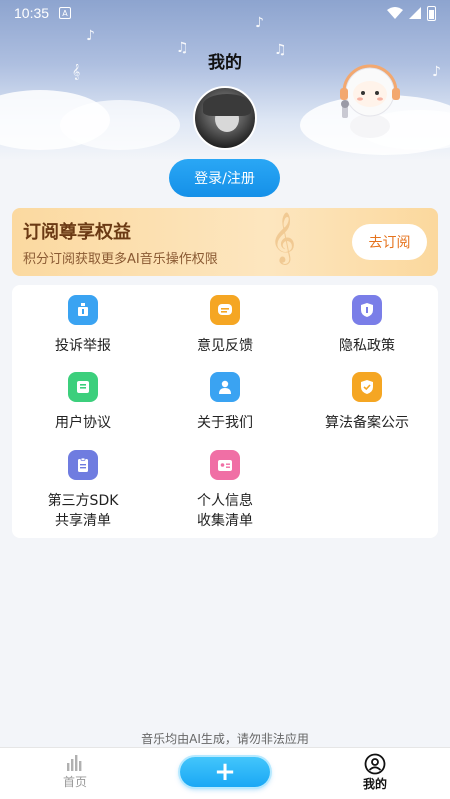 This screenshot has width=450, height=799. What do you see at coordinates (225, 63) in the screenshot?
I see `page-title: 我的` at bounding box center [225, 63].